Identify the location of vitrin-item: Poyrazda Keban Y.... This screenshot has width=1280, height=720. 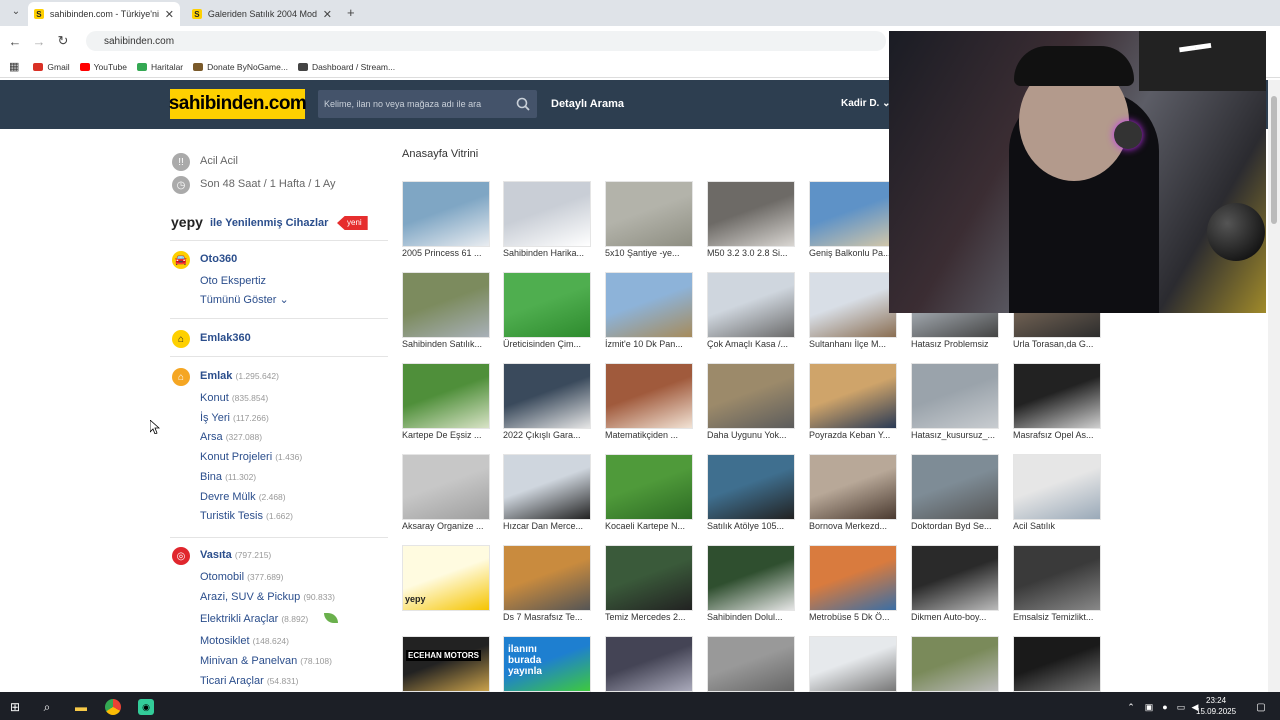
(853, 402).